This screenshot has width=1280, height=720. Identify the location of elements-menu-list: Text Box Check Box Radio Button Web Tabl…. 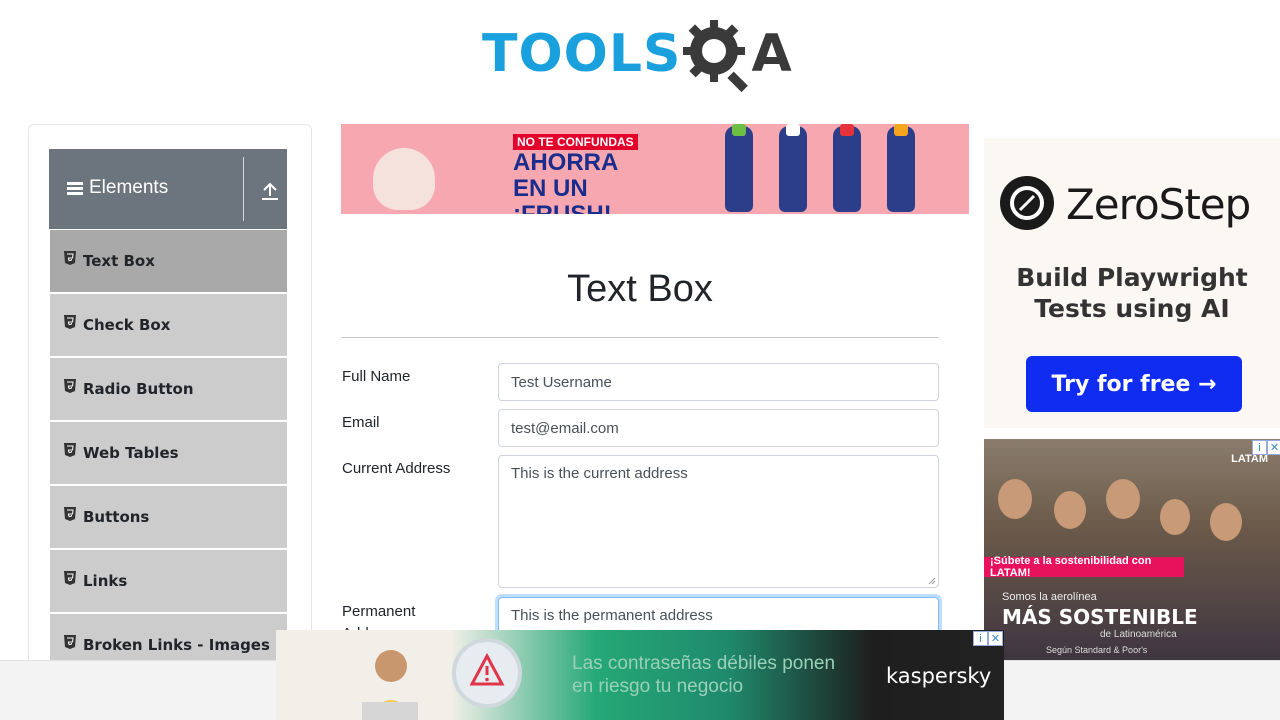
(168, 453).